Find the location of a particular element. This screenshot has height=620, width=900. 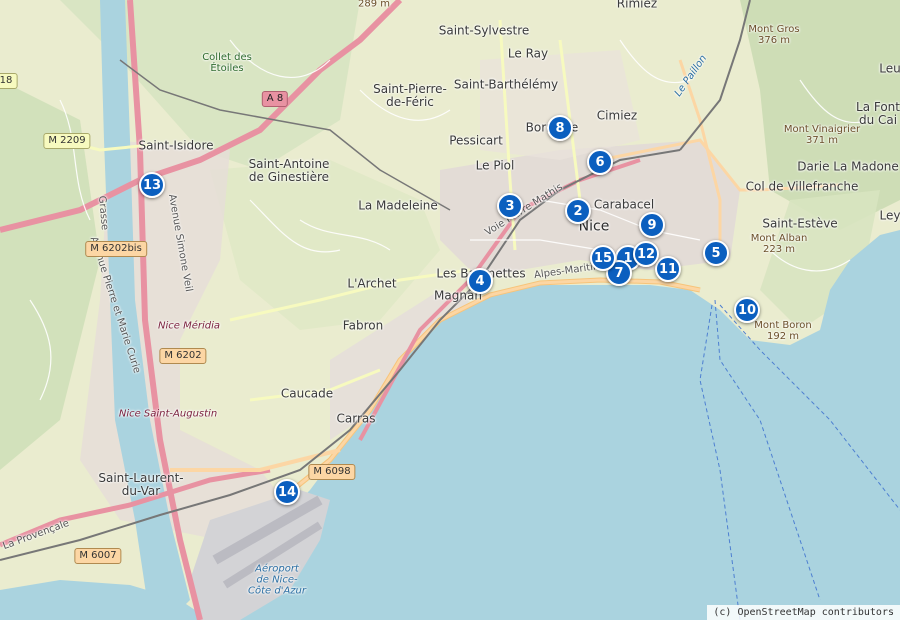

place-pessicart: Pessicart is located at coordinates (476, 140).